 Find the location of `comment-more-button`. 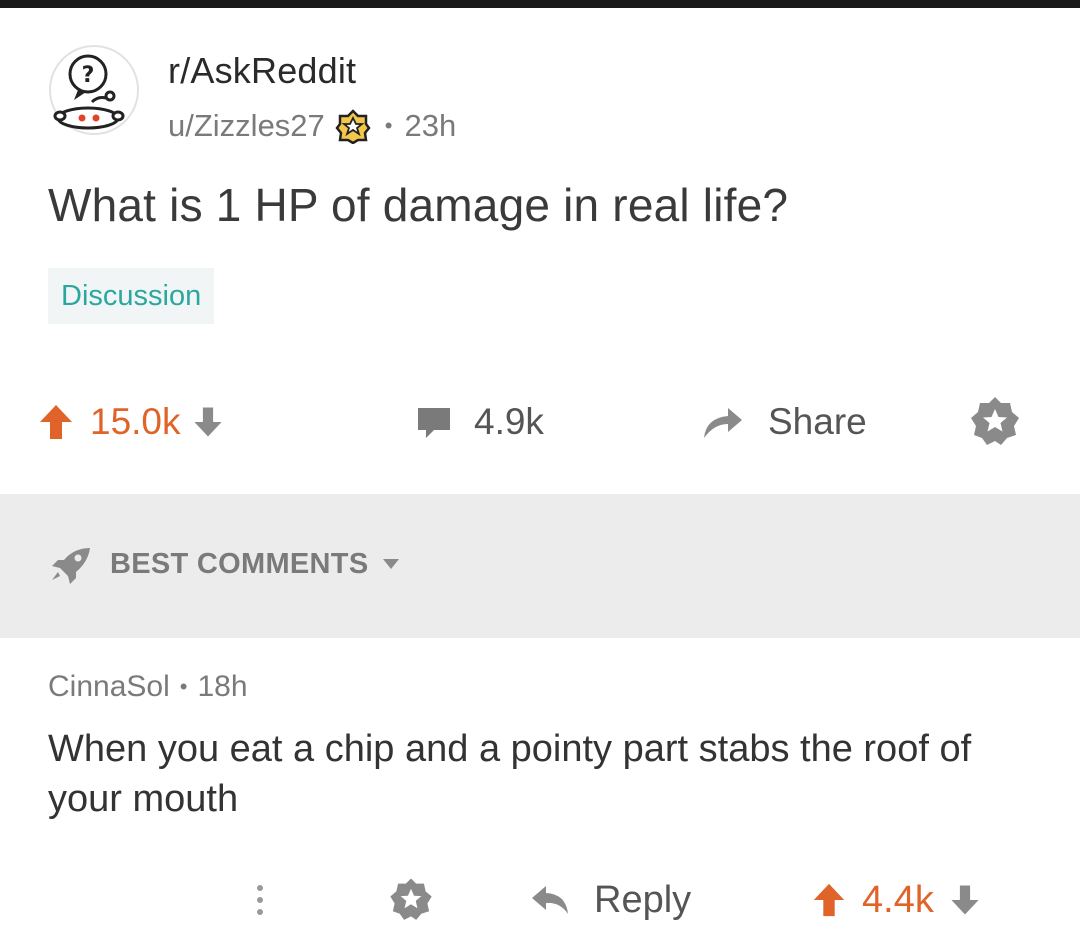

comment-more-button is located at coordinates (260, 900).